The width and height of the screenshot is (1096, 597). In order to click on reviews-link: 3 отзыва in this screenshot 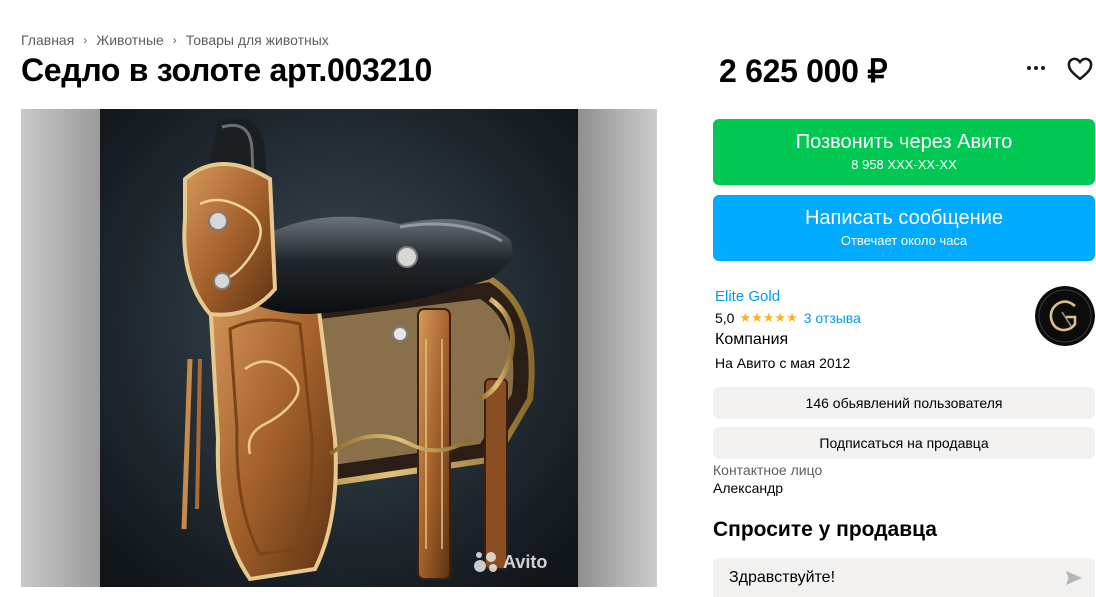, I will do `click(832, 318)`.